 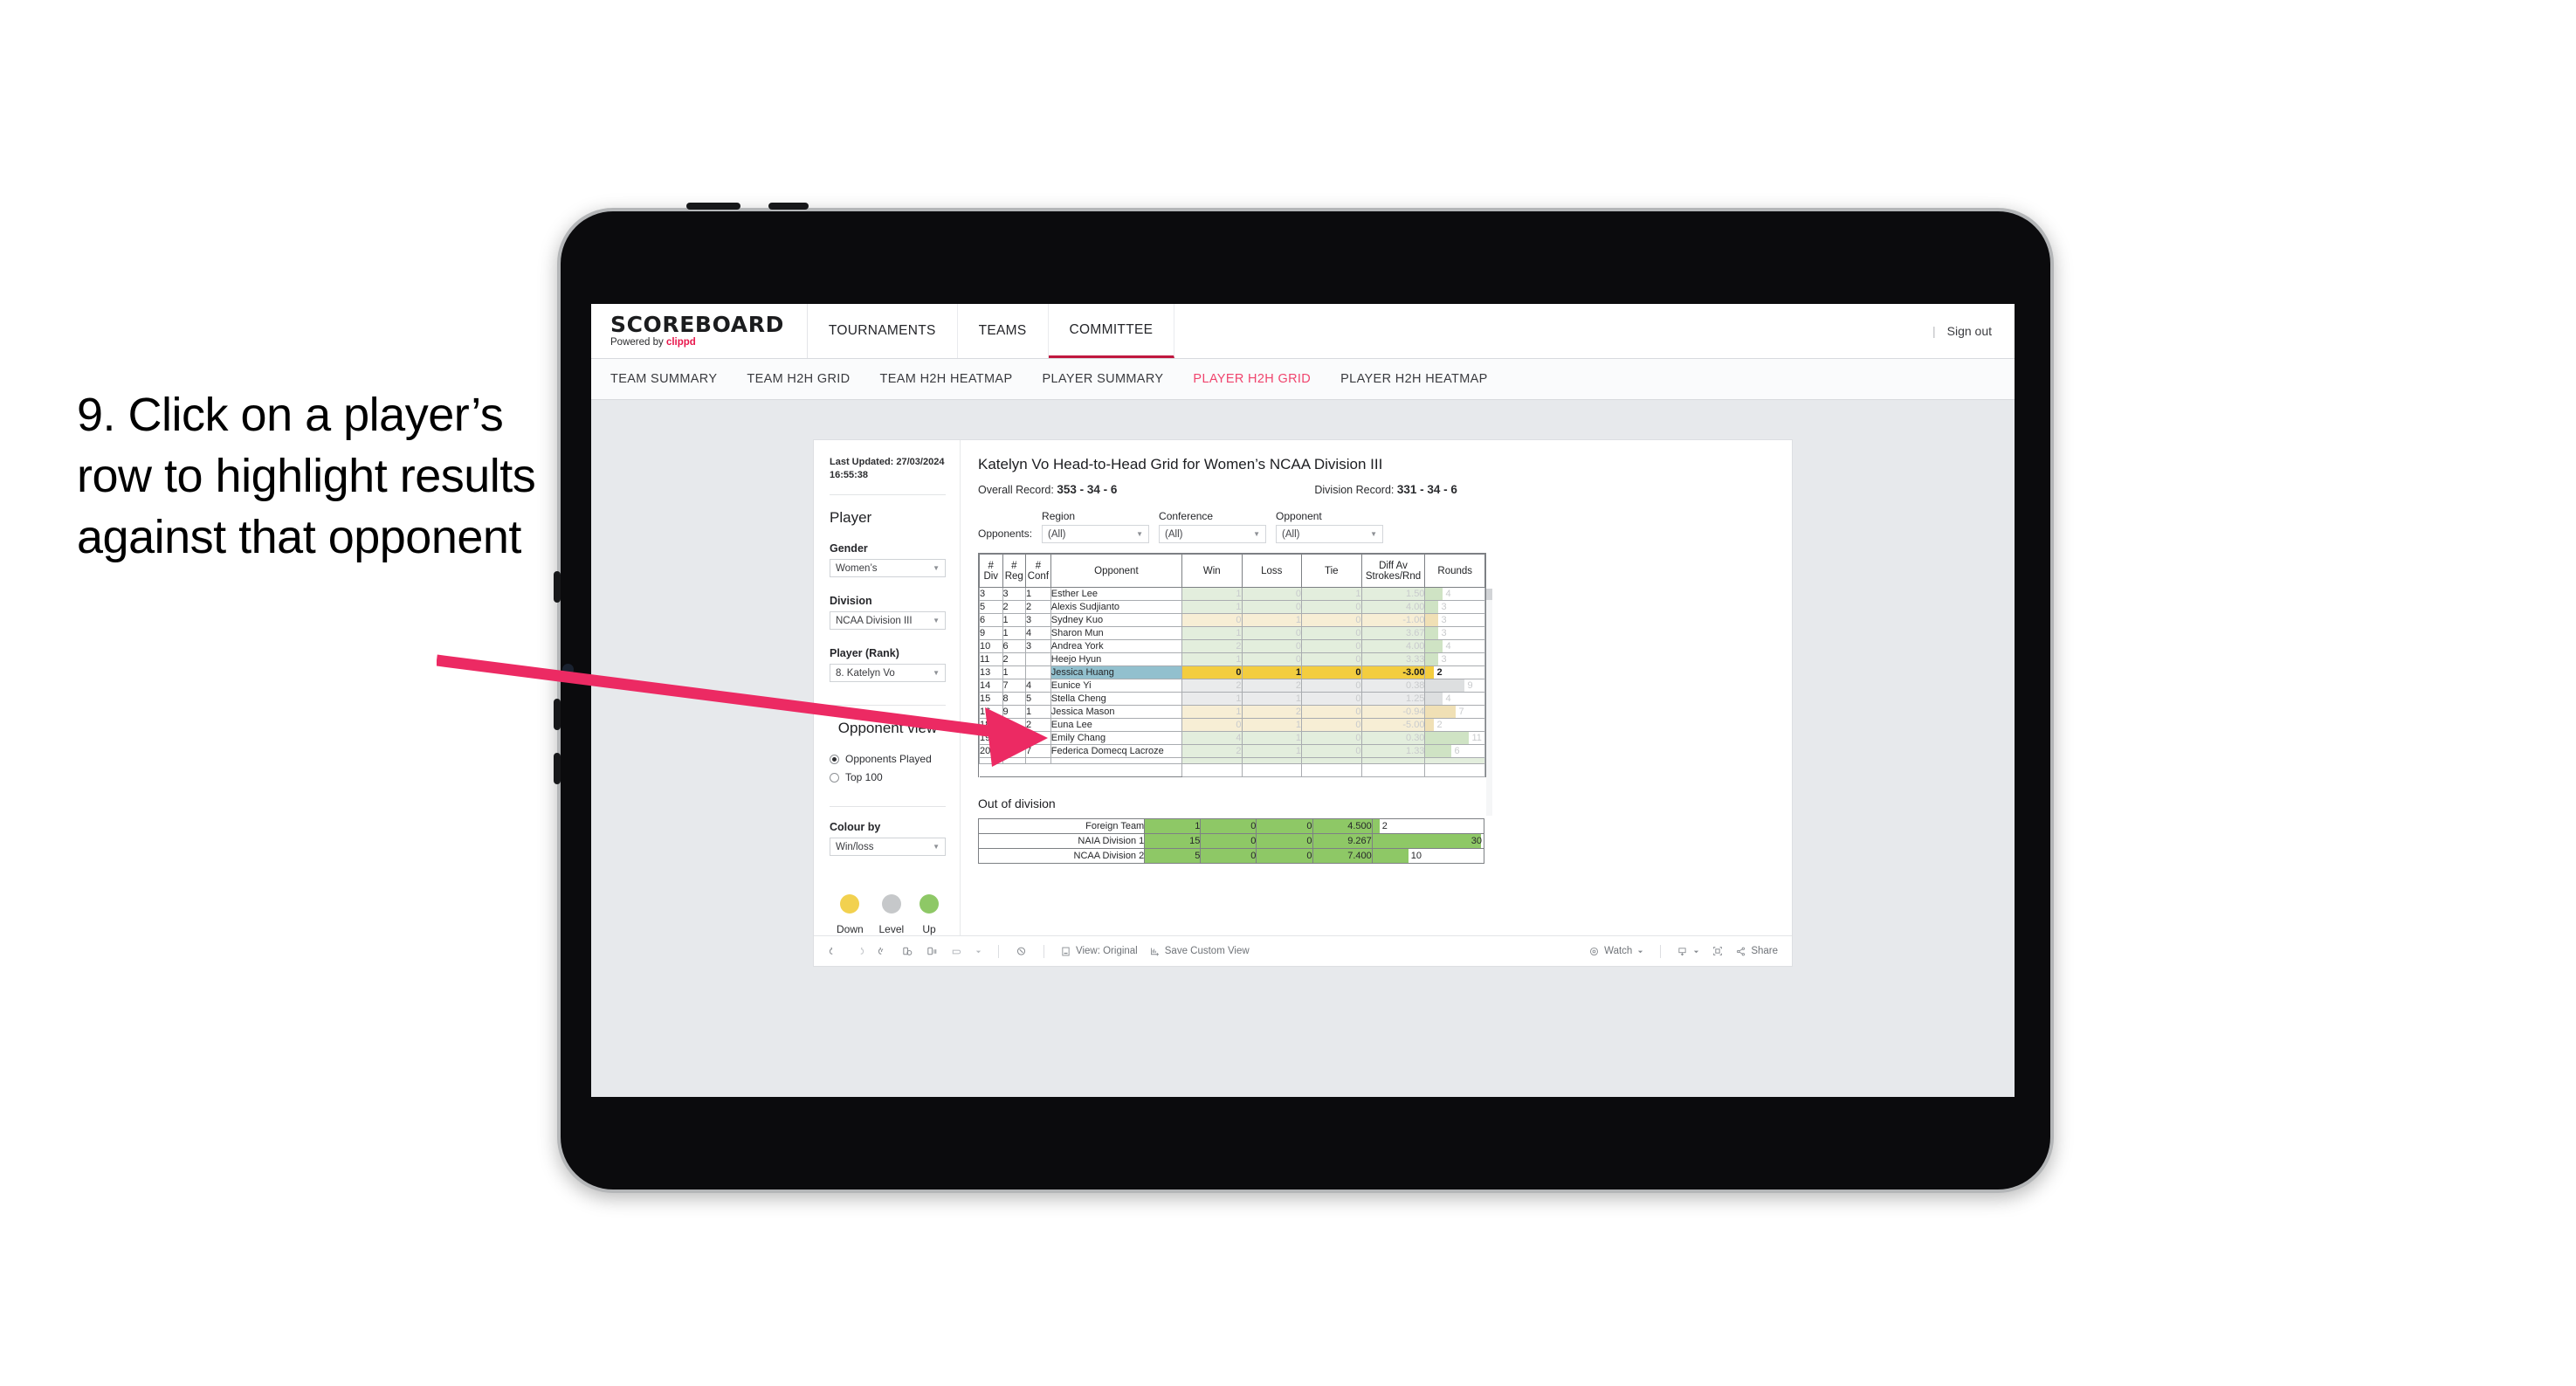 What do you see at coordinates (663, 379) in the screenshot?
I see `subnav-team-summary: TEAM SUMMARY` at bounding box center [663, 379].